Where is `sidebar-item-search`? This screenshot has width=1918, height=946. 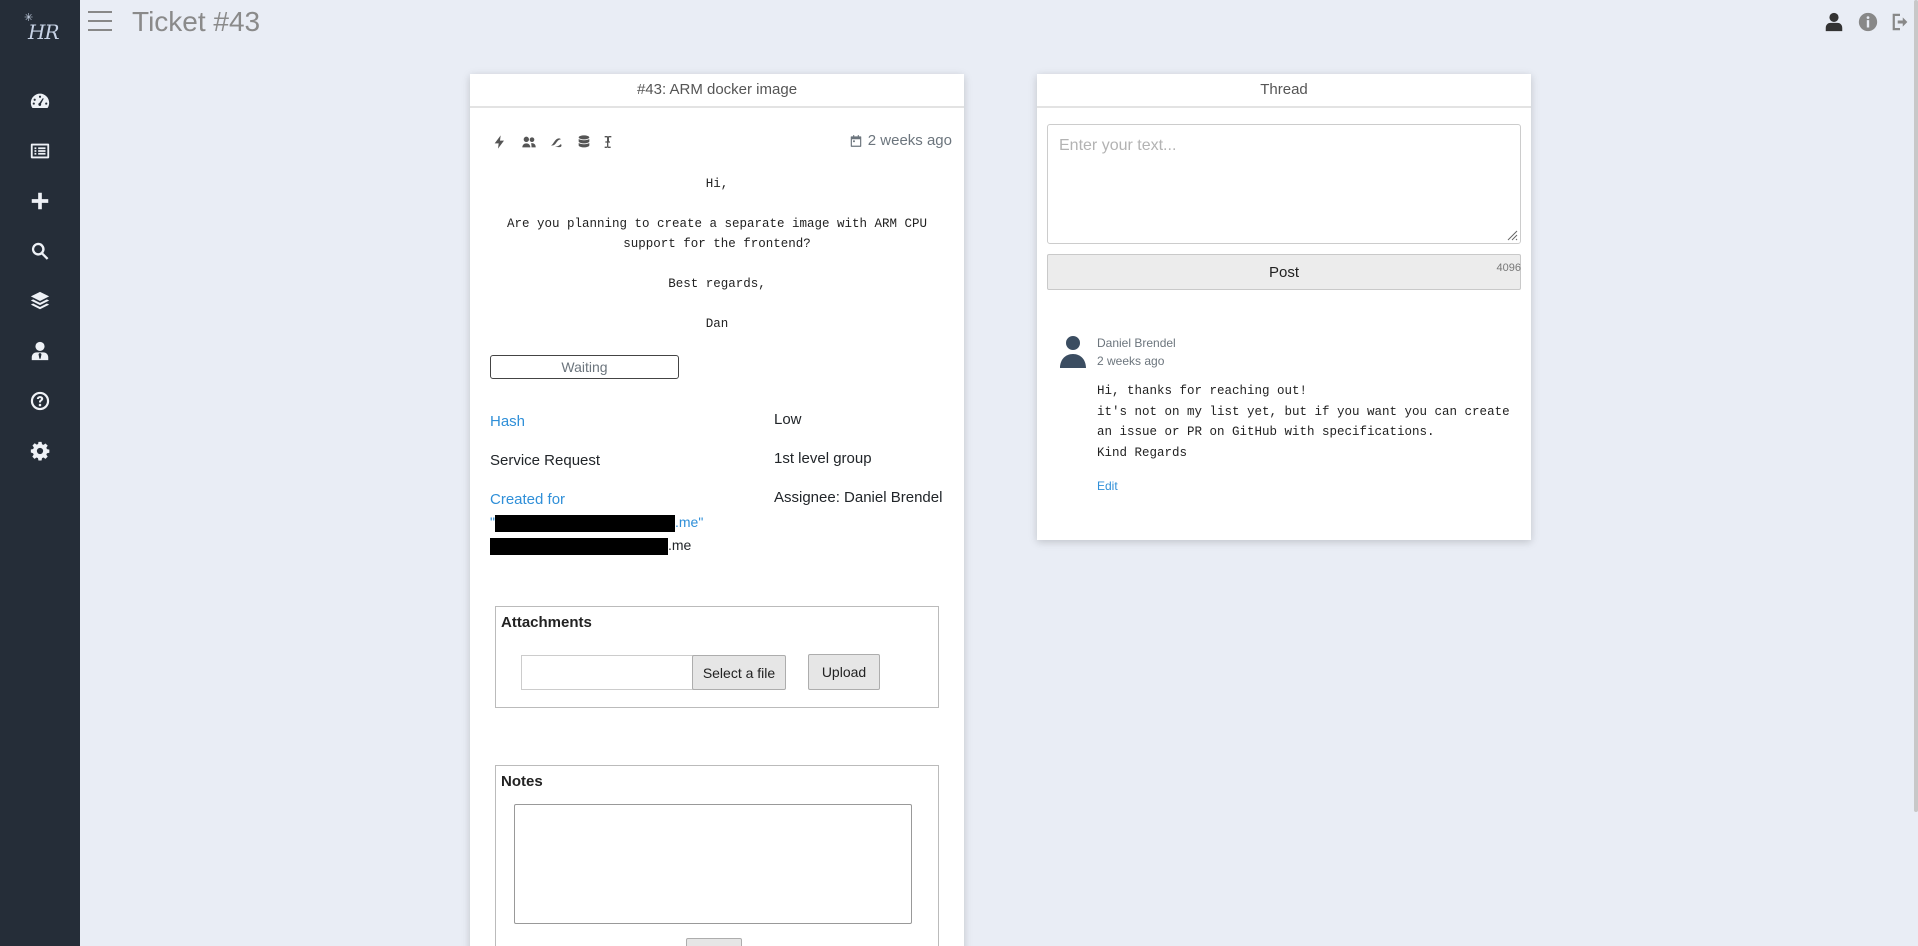 sidebar-item-search is located at coordinates (40, 251).